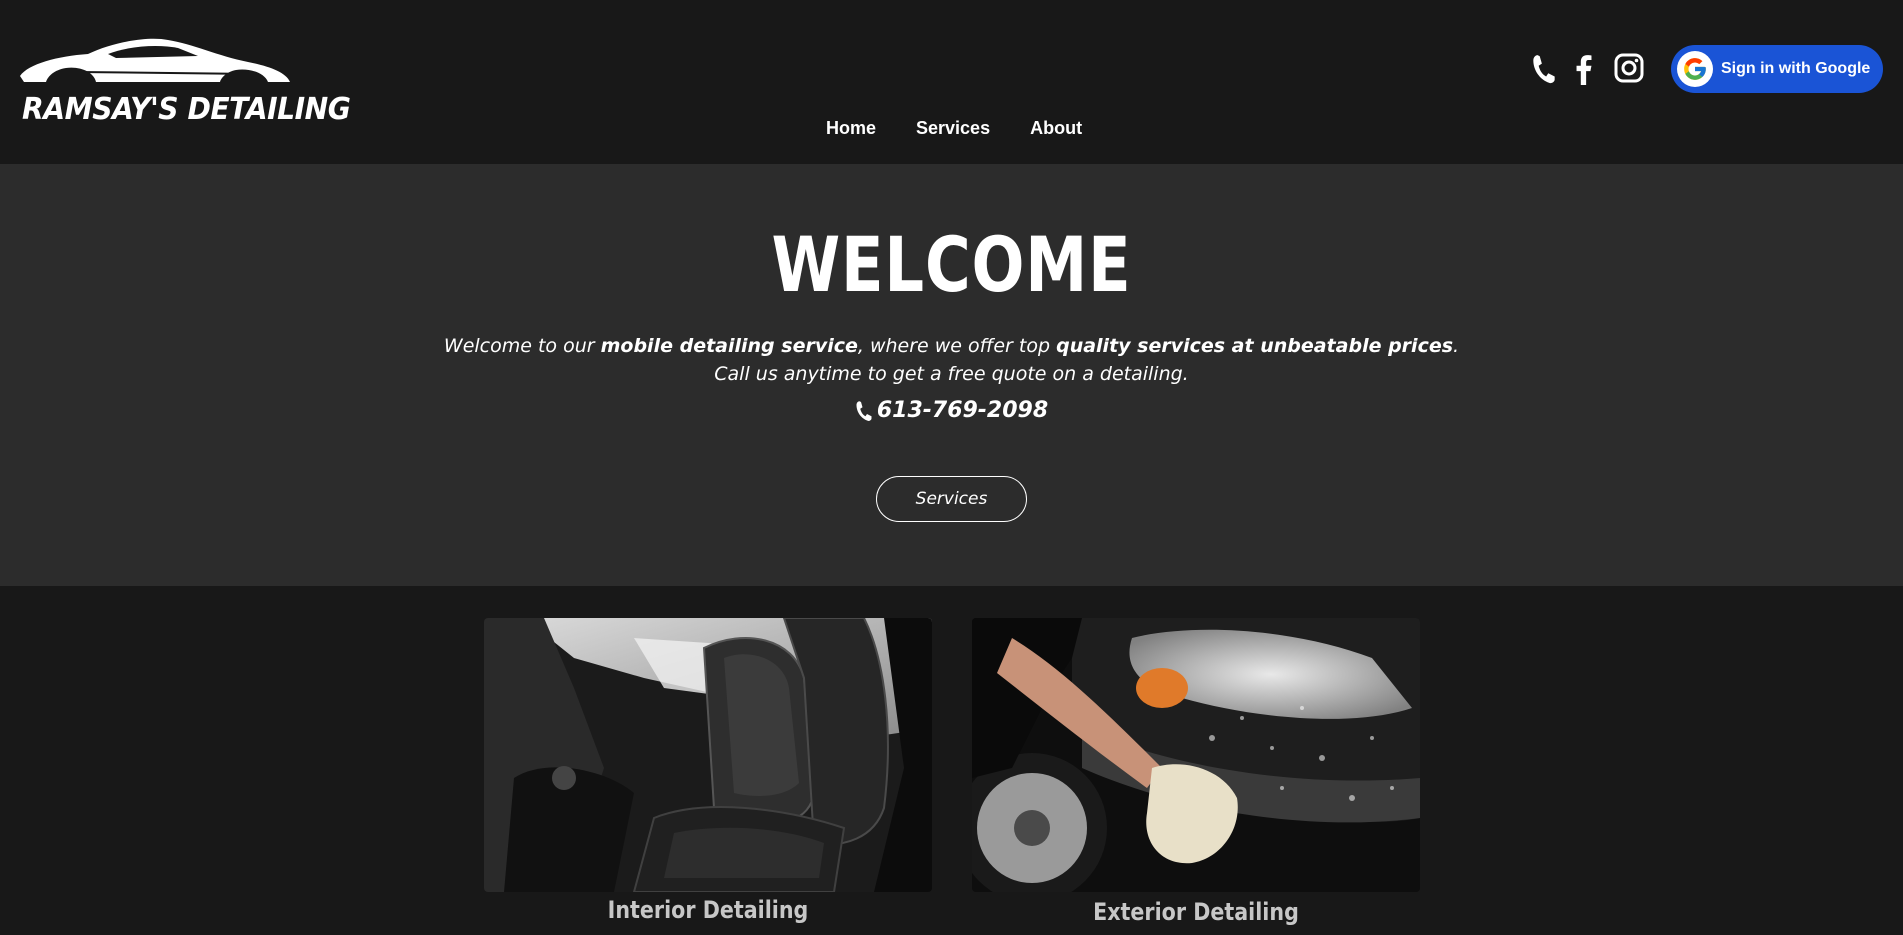 This screenshot has height=935, width=1903. What do you see at coordinates (184, 84) in the screenshot?
I see `brand-logo: RAMSAY'S DETAILING` at bounding box center [184, 84].